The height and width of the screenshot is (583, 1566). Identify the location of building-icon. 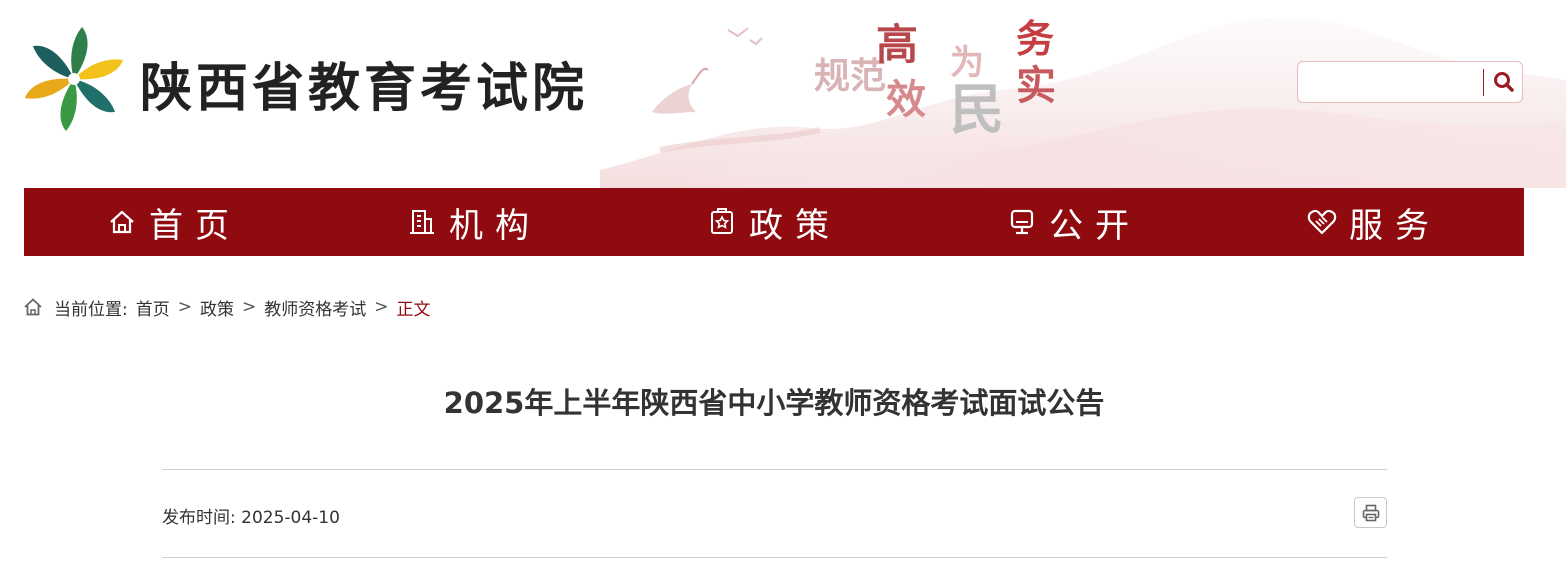
(422, 222).